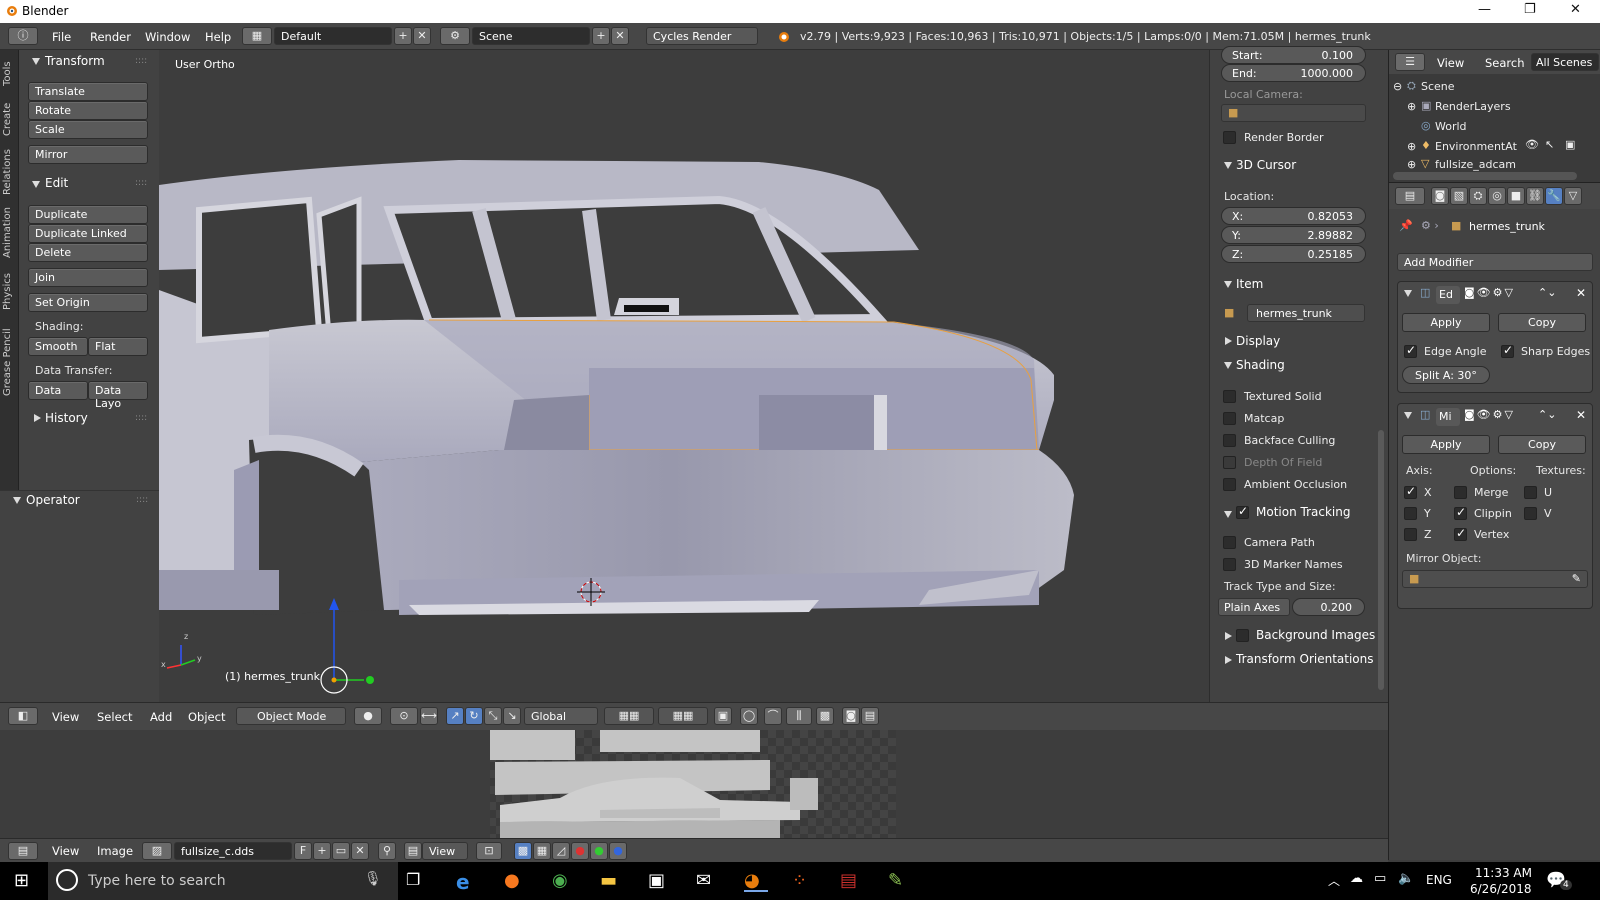 The width and height of the screenshot is (1600, 900). Describe the element at coordinates (9, 172) in the screenshot. I see `tab-relations: Relations` at that location.